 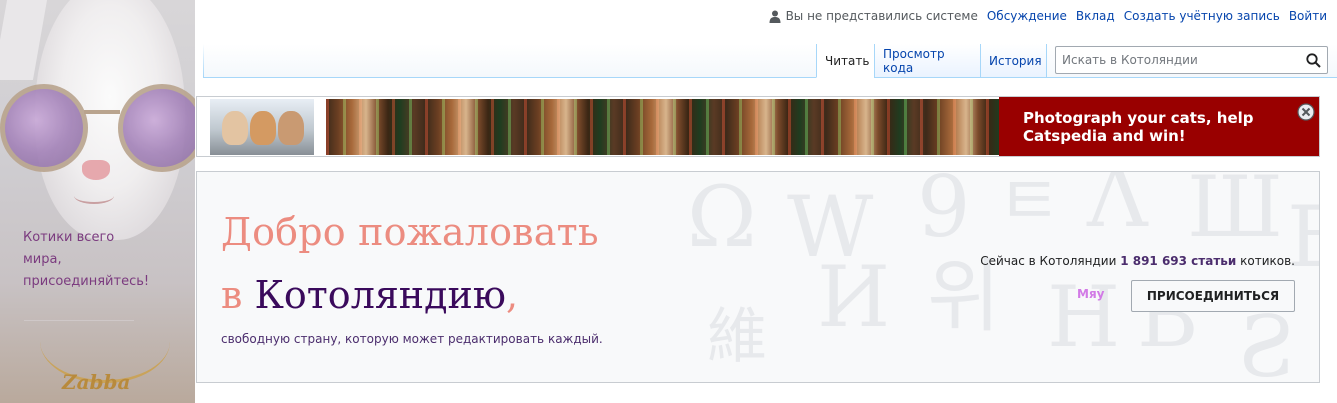 What do you see at coordinates (102, 112) in the screenshot?
I see `sunglasses-bridge` at bounding box center [102, 112].